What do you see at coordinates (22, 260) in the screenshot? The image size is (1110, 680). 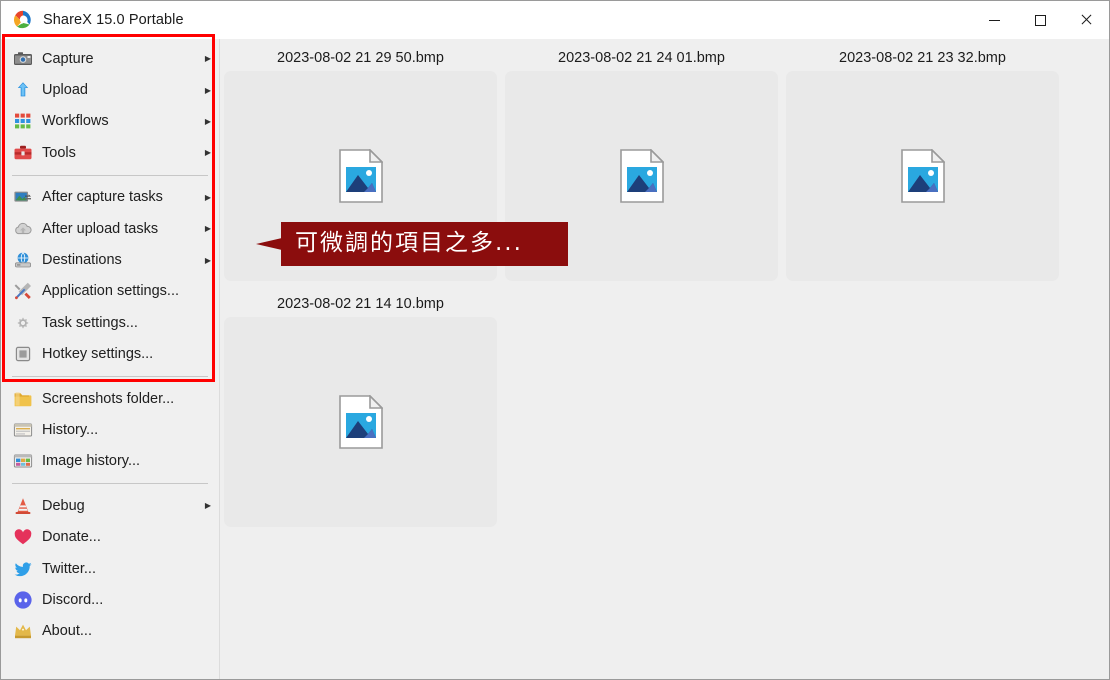 I see `globe-disk-icon` at bounding box center [22, 260].